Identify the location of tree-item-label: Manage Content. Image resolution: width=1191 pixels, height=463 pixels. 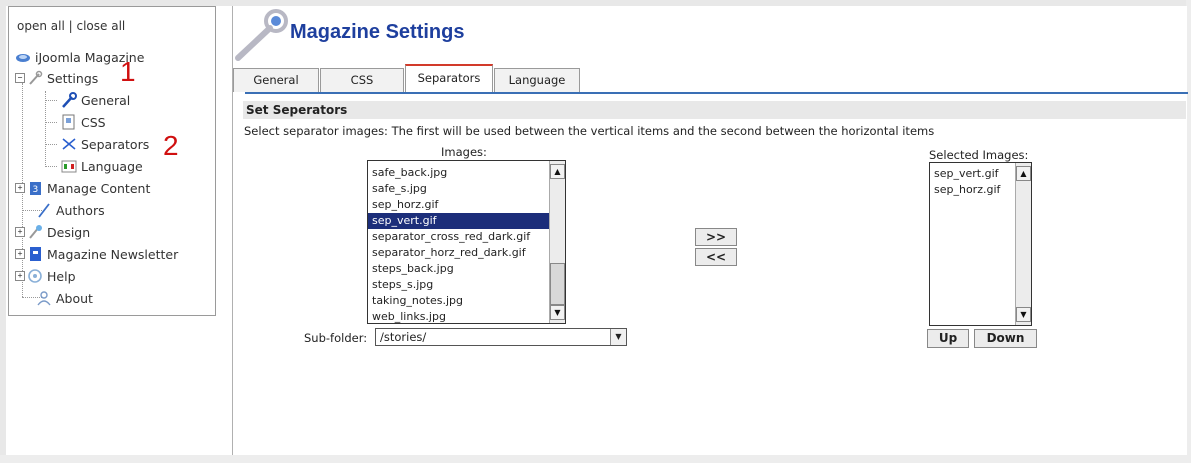
(99, 188).